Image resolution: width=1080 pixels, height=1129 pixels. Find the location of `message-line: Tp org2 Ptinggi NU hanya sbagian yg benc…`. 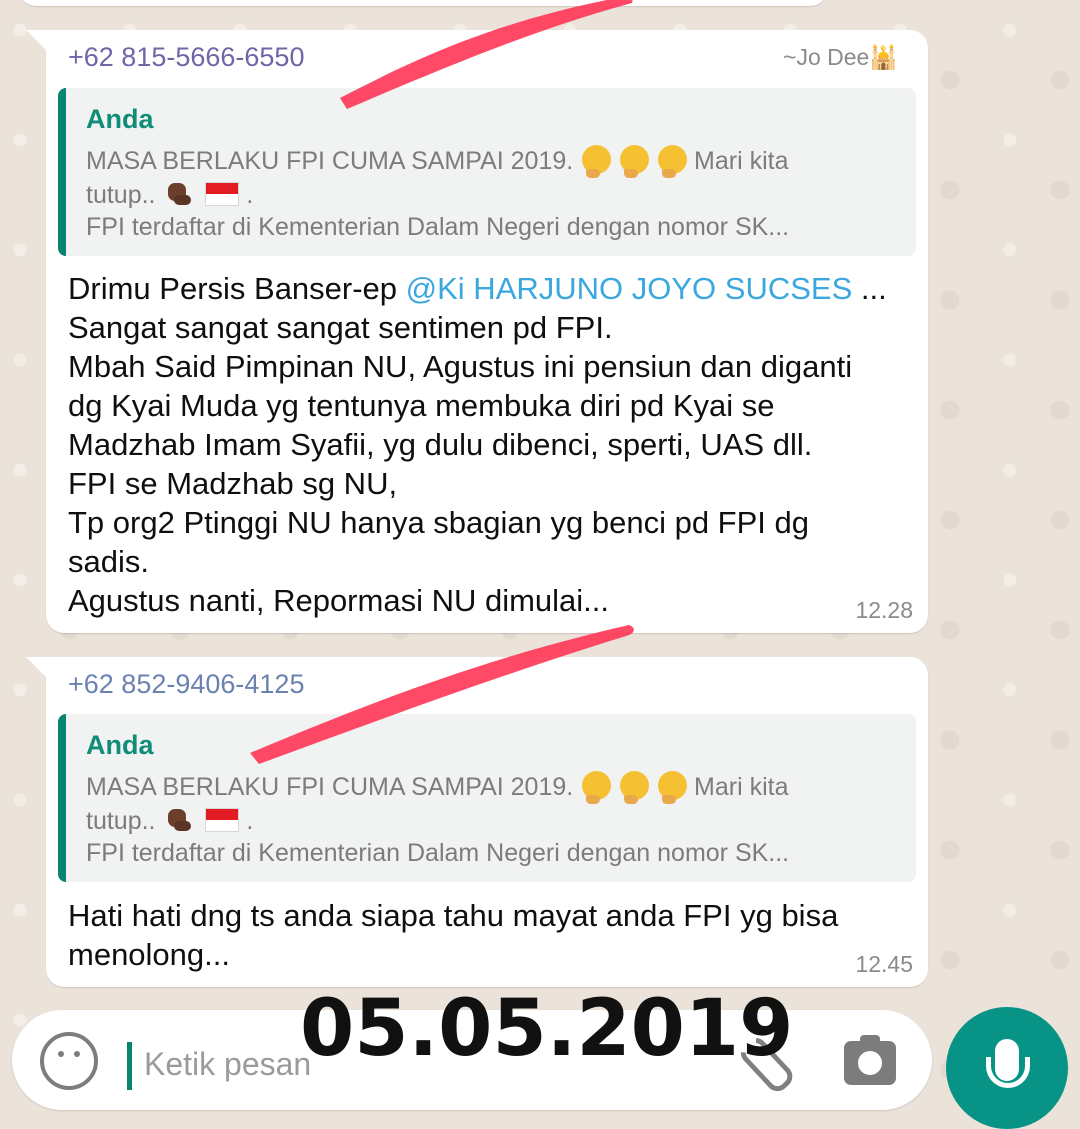

message-line: Tp org2 Ptinggi NU hanya sbagian yg benc… is located at coordinates (439, 522).